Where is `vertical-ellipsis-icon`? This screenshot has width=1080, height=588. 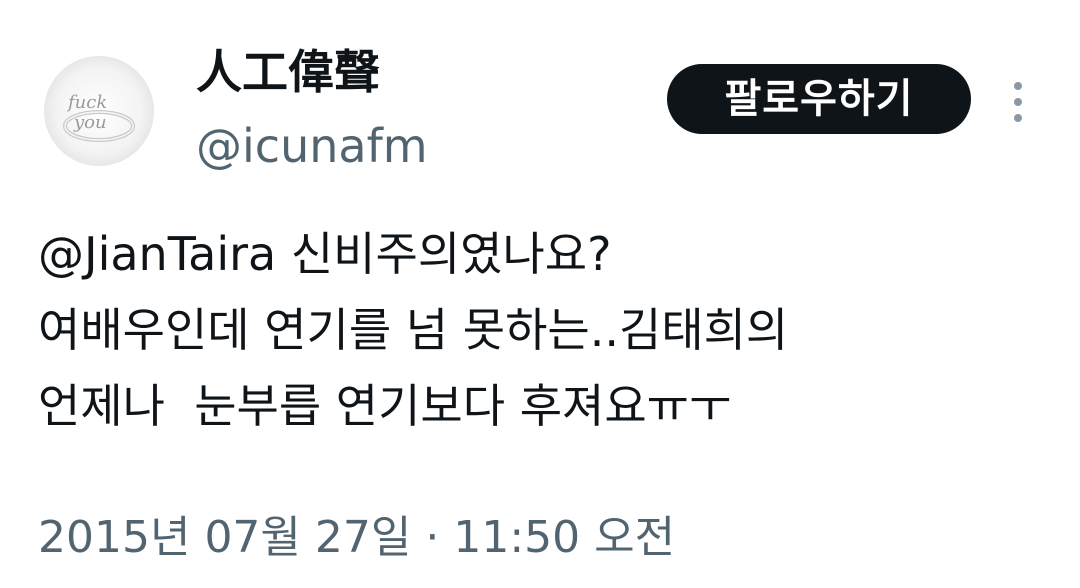 vertical-ellipsis-icon is located at coordinates (1020, 102).